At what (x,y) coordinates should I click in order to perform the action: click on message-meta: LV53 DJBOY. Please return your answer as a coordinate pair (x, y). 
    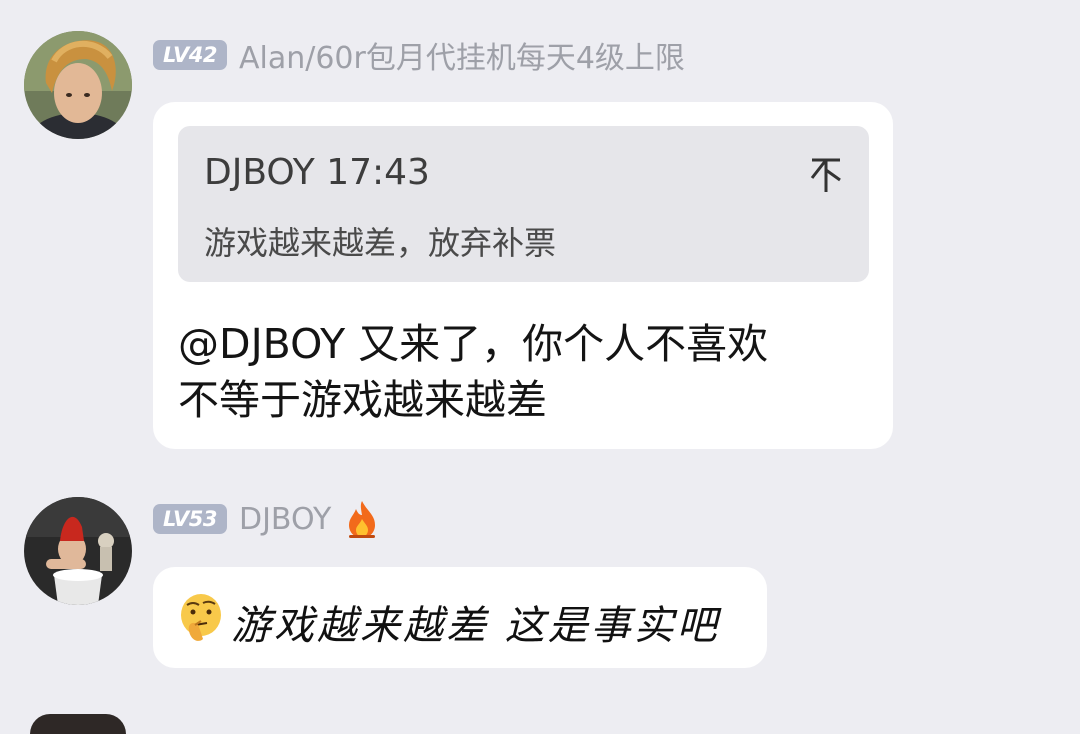
    Looking at the image, I should click on (266, 519).